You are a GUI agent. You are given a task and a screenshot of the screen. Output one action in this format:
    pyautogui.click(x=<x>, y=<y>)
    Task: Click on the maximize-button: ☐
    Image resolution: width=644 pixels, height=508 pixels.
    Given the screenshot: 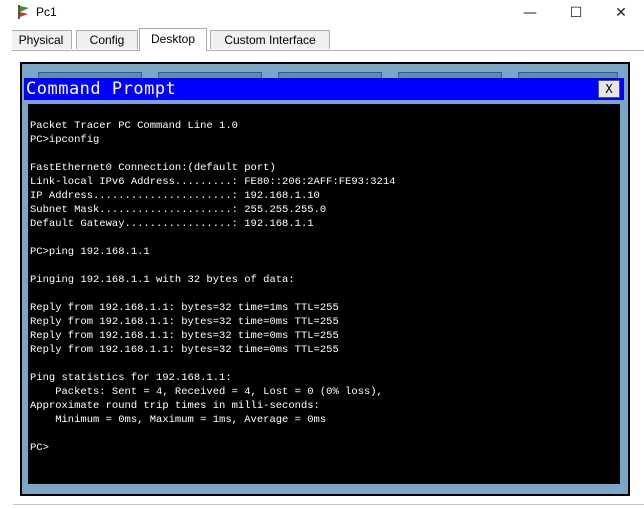 What is the action you would take?
    pyautogui.click(x=576, y=13)
    